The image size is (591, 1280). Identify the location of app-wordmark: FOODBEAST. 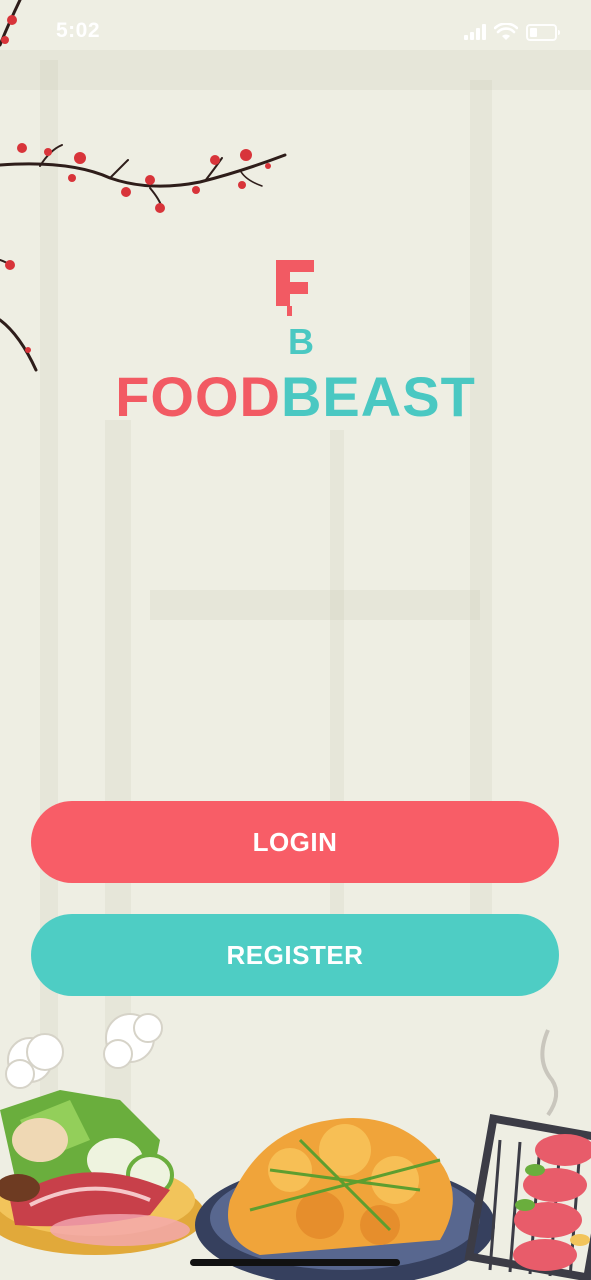
(295, 397).